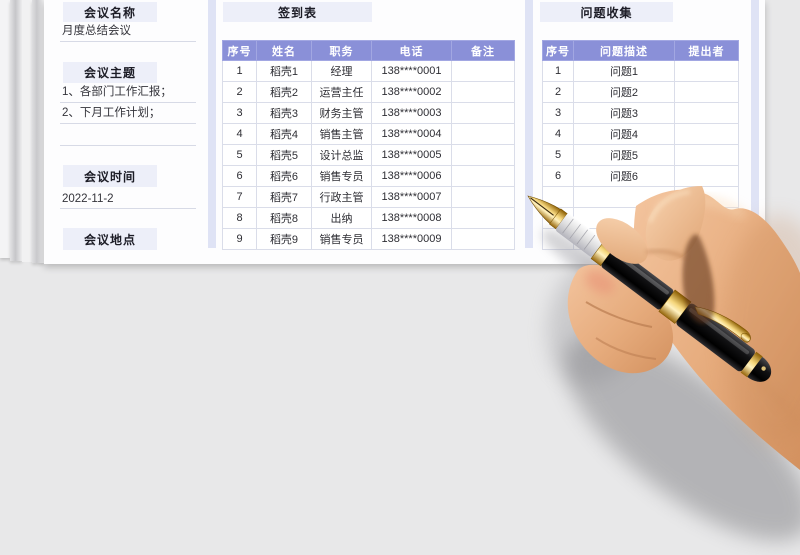 The image size is (800, 555). Describe the element at coordinates (606, 12) in the screenshot. I see `questions-title: 问题收集` at that location.